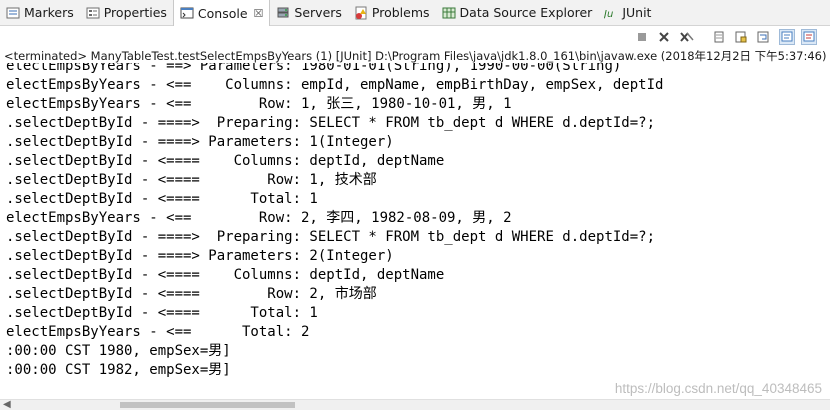 This screenshot has height=410, width=830. I want to click on tab-servers: Servers, so click(309, 12).